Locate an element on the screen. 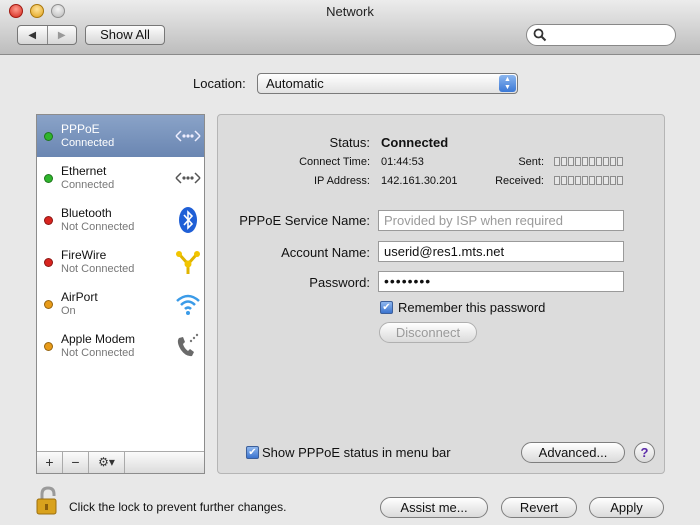 The height and width of the screenshot is (525, 700). service-list-footer: + − ⚙▾ is located at coordinates (120, 462).